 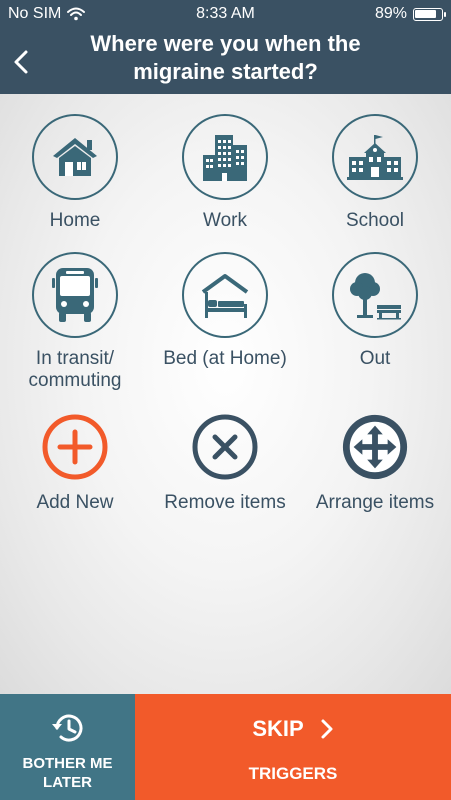 I want to click on location-in-transit: In transit/ commuting, so click(x=75, y=322).